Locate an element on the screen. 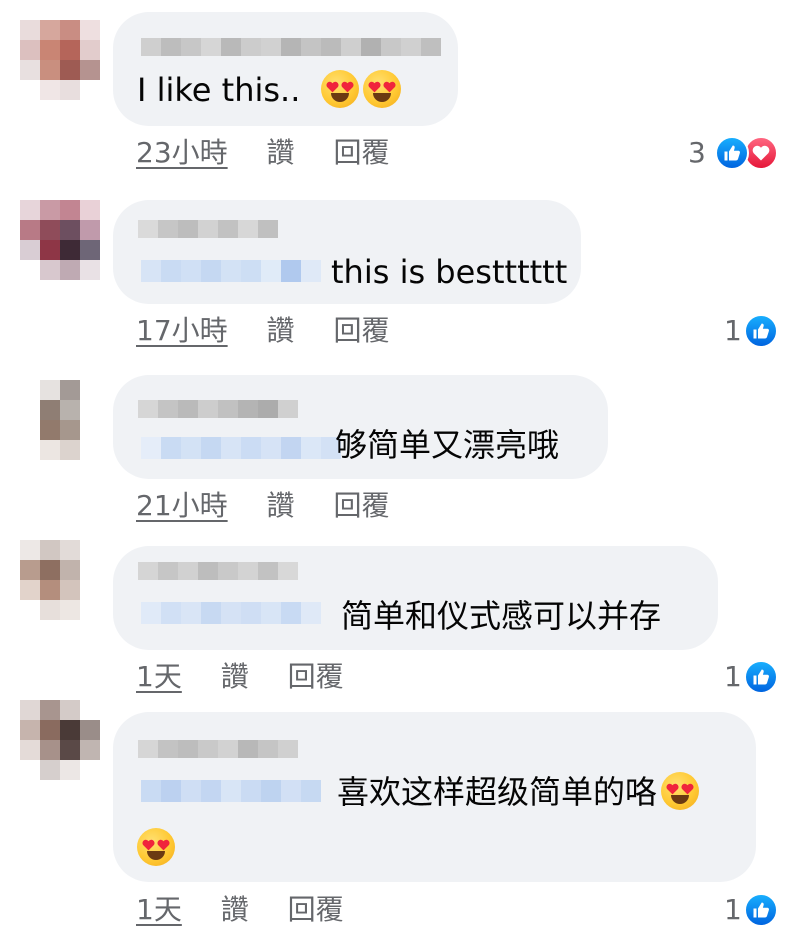 Image resolution: width=800 pixels, height=931 pixels. comment-text: this is bestttttt is located at coordinates (449, 272).